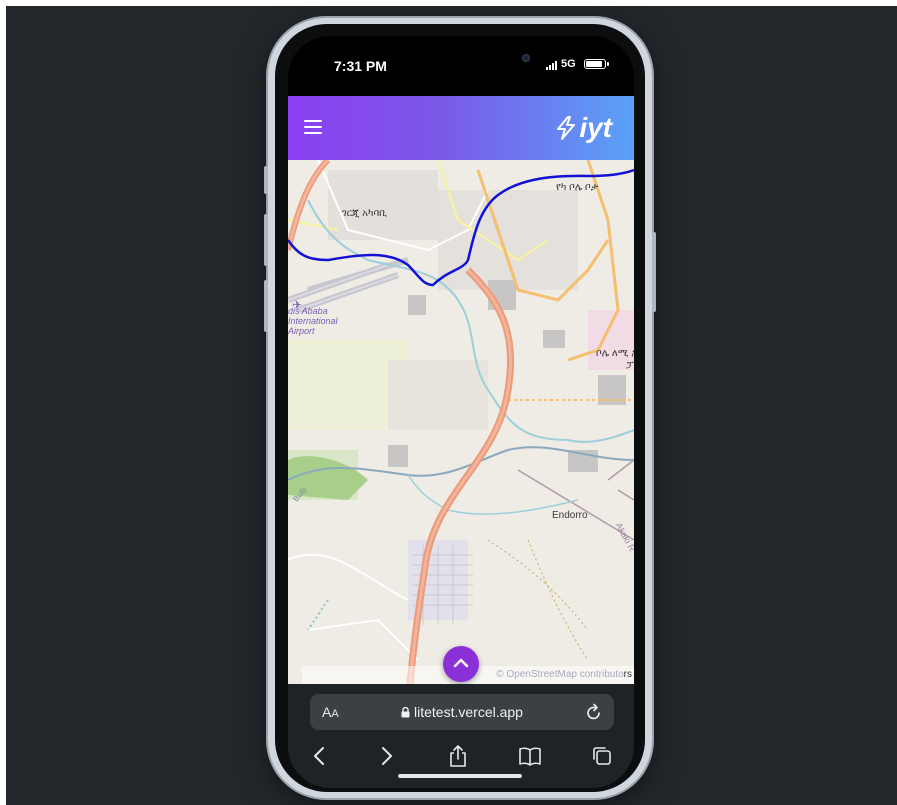 This screenshot has height=805, width=897. Describe the element at coordinates (596, 64) in the screenshot. I see `battery-icon` at that location.